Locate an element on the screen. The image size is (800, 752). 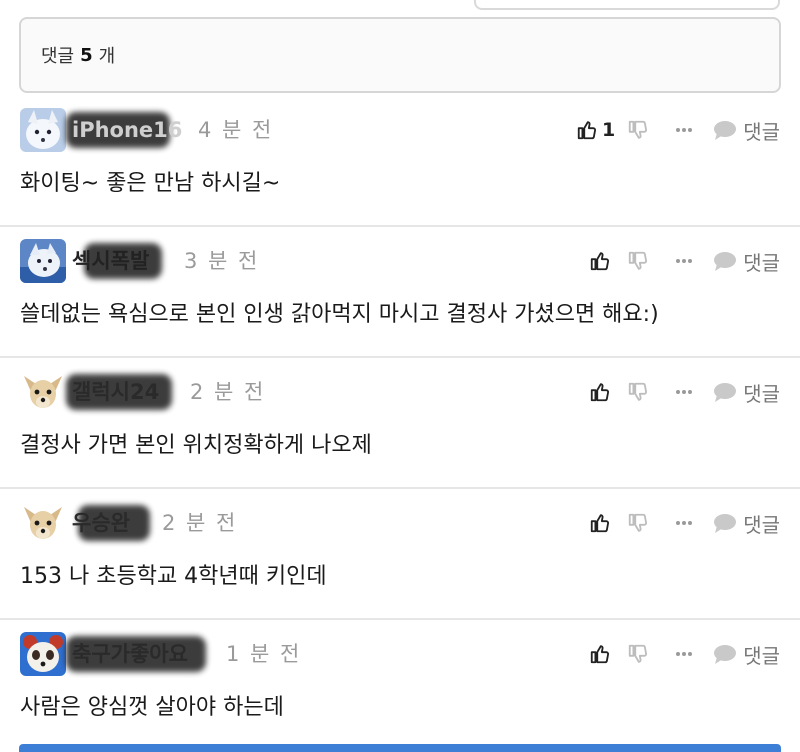
bottom-action-bar is located at coordinates (400, 748).